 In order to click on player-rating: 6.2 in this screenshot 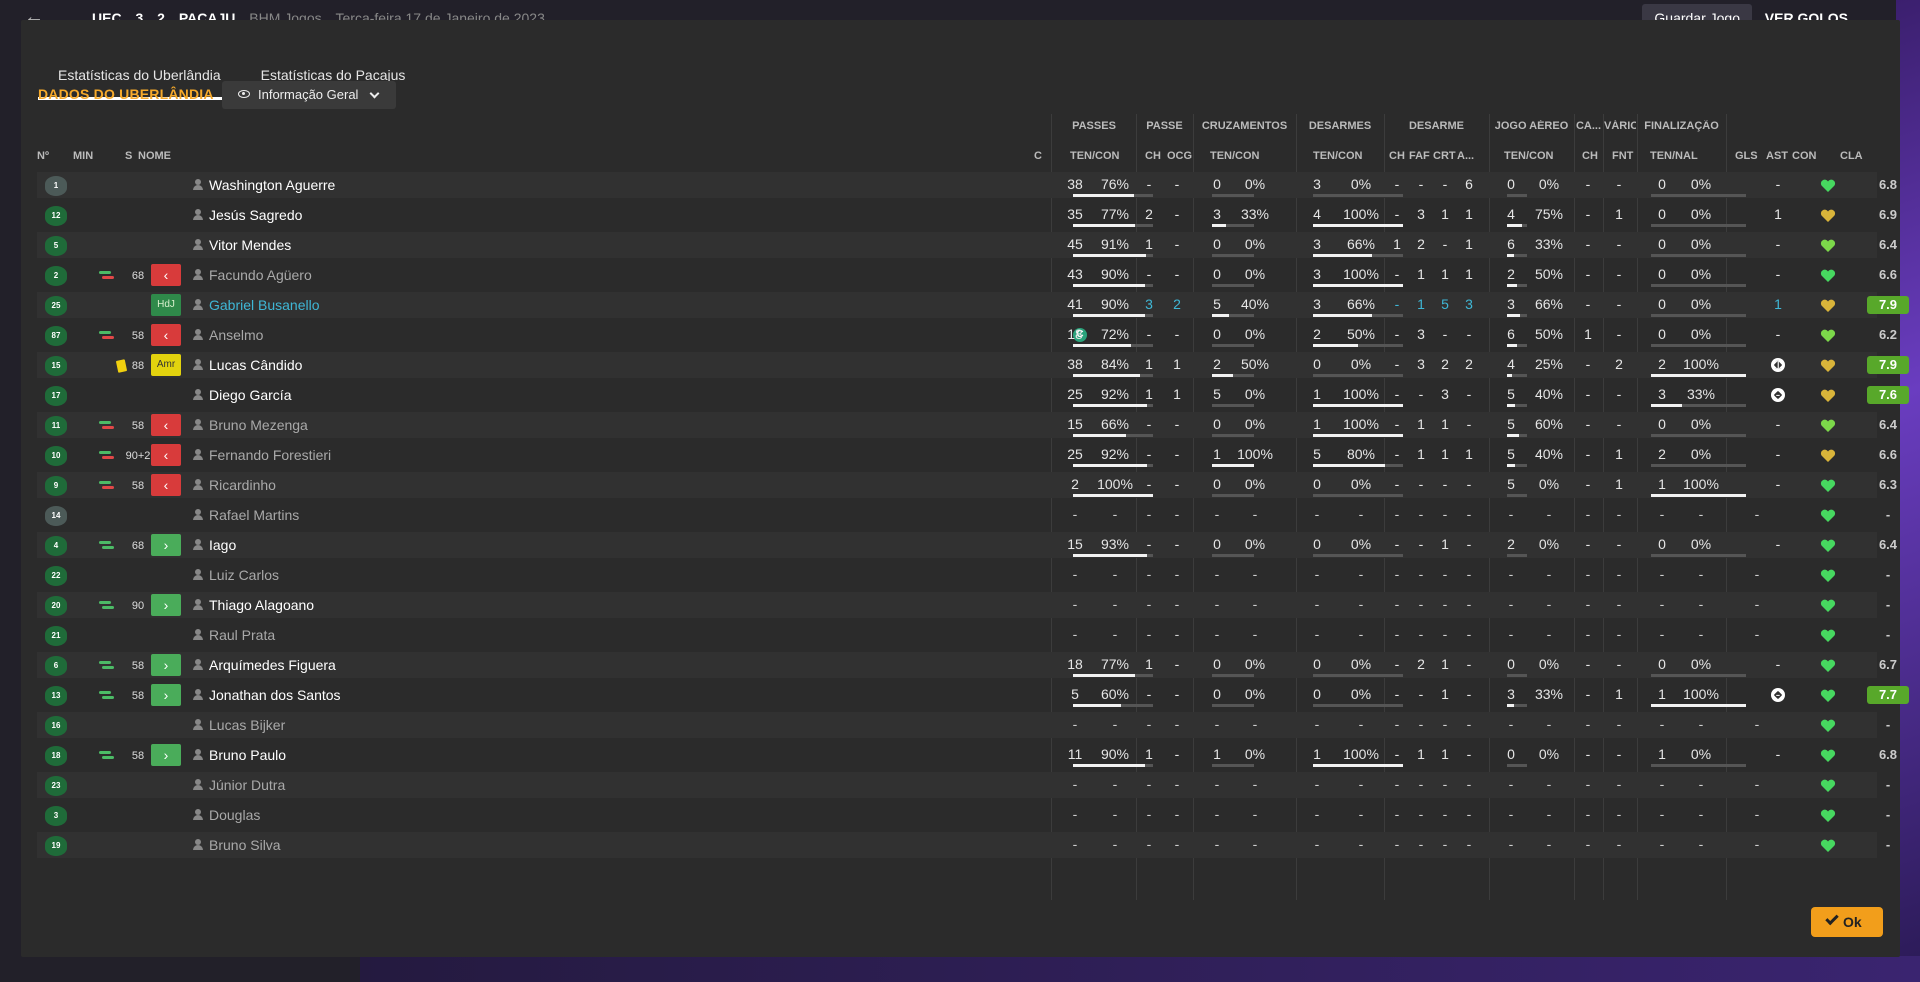, I will do `click(1888, 334)`.